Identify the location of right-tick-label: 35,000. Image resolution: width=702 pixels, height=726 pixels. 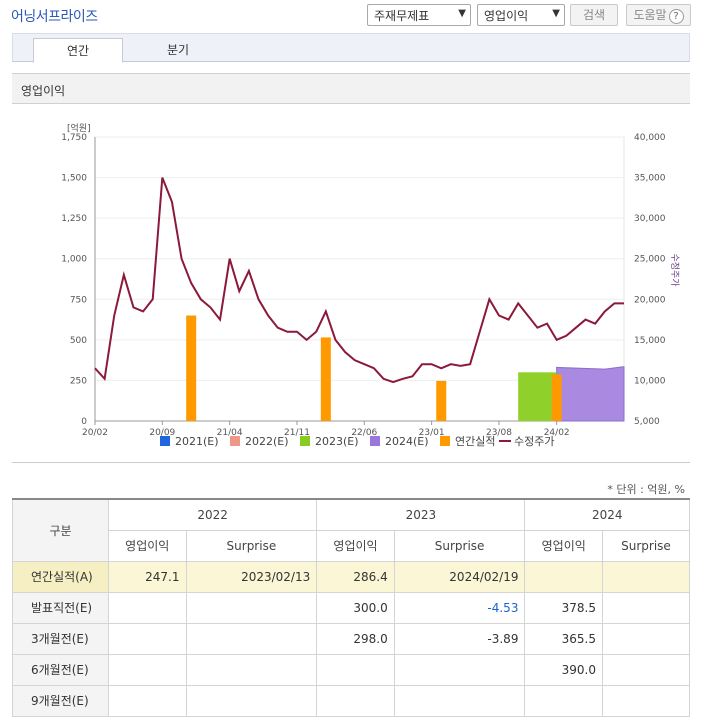
(650, 179).